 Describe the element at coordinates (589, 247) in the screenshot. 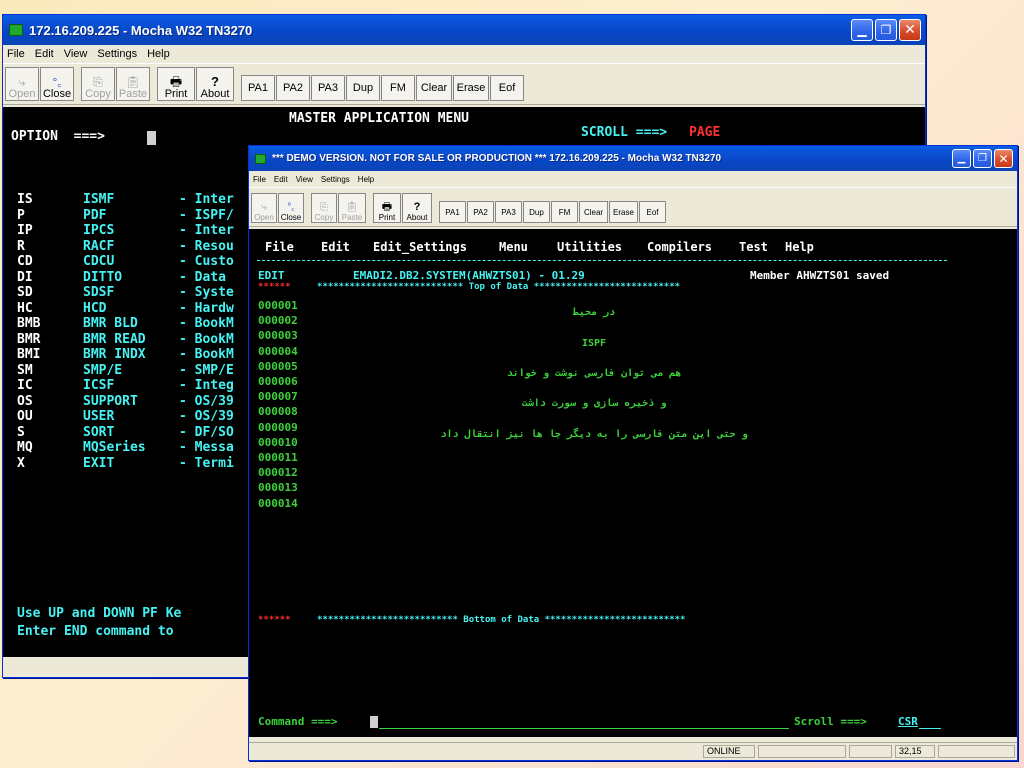

I see `ispf-menu-item: Utilities` at that location.